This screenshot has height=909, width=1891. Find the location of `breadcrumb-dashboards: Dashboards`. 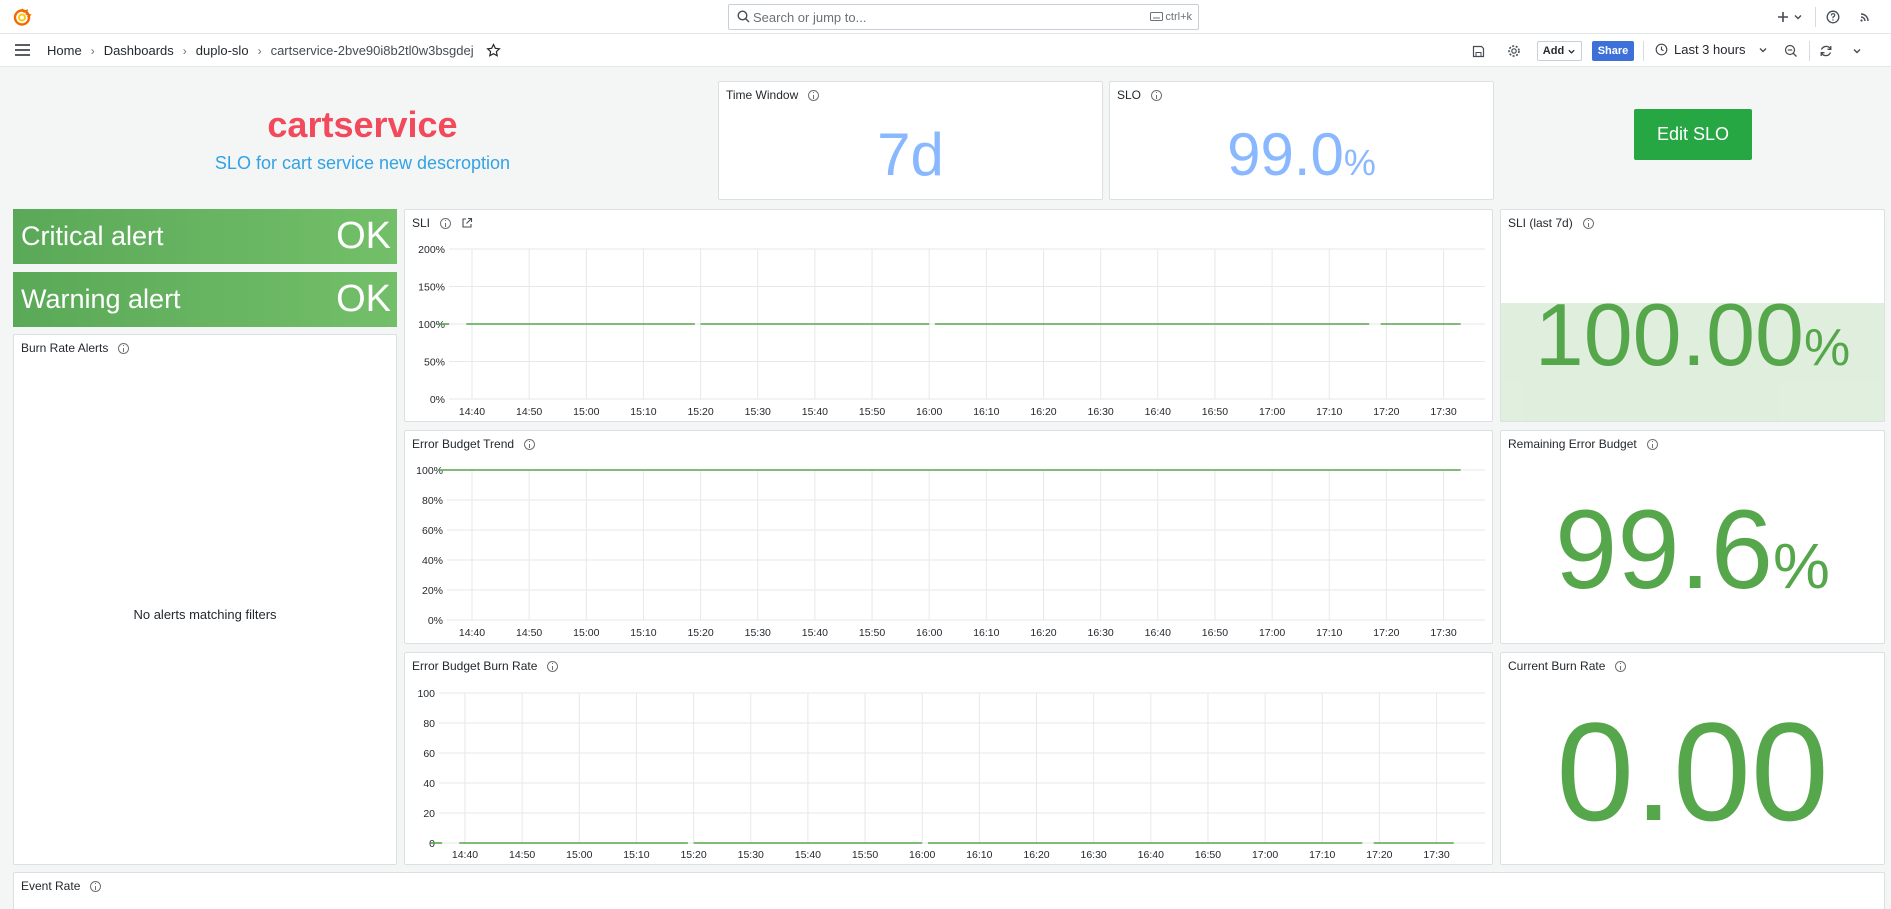

breadcrumb-dashboards: Dashboards is located at coordinates (139, 50).